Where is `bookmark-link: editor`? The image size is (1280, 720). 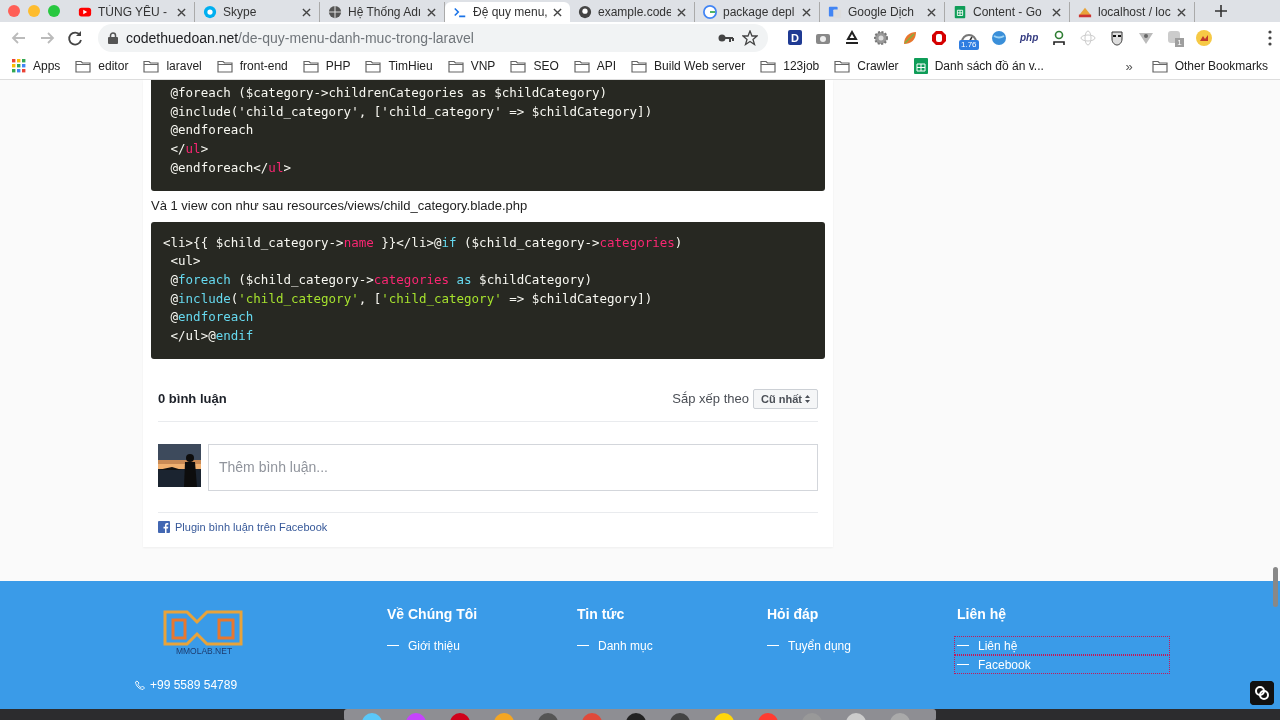 bookmark-link: editor is located at coordinates (113, 66).